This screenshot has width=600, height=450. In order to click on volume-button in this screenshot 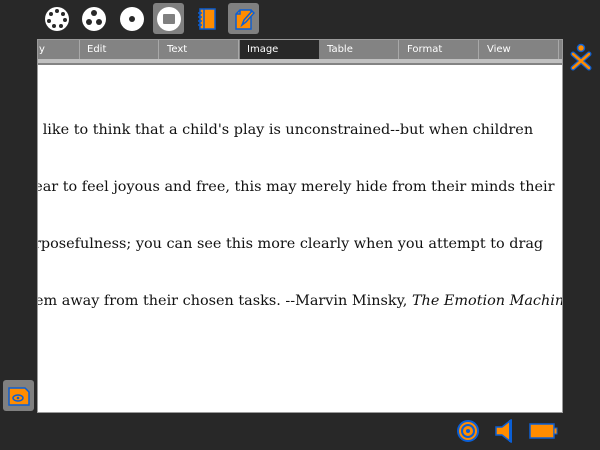, I will do `click(505, 432)`.